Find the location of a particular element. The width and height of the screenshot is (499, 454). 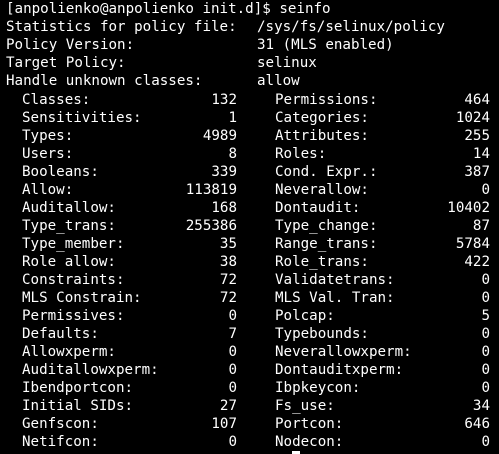

stat-label: Initial SIDs: is located at coordinates (78, 406).